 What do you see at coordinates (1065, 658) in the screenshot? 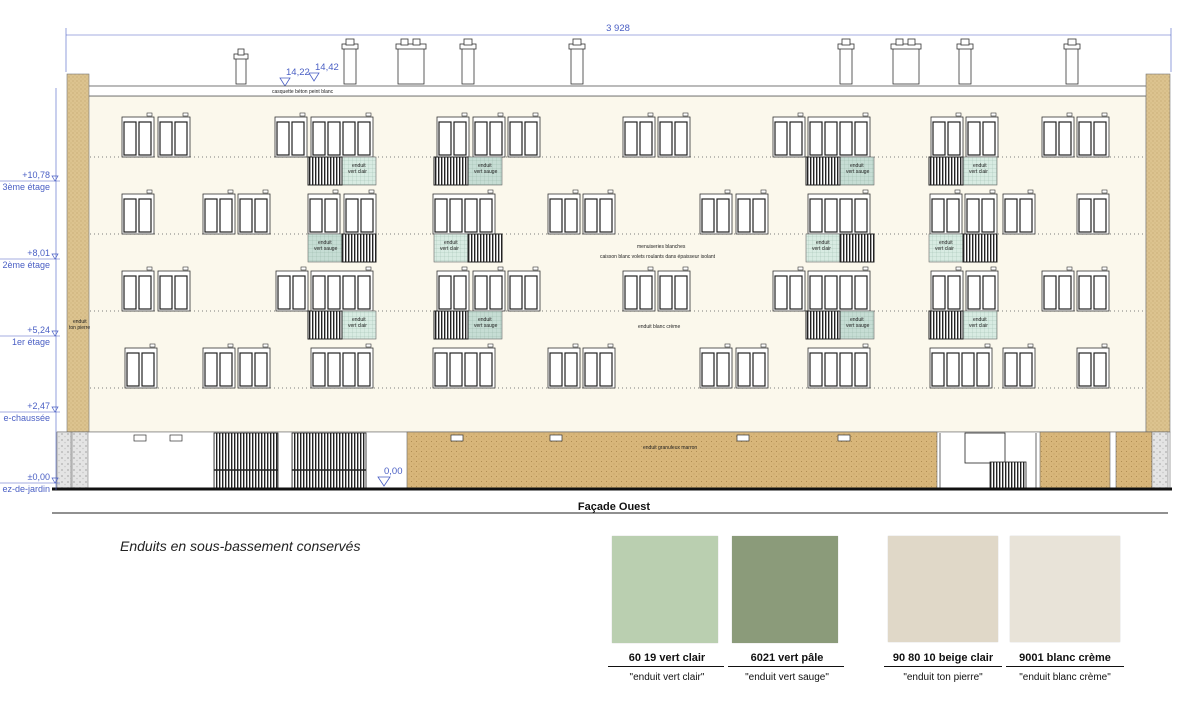
I see `swatch-name: 9001 blanc crème` at bounding box center [1065, 658].